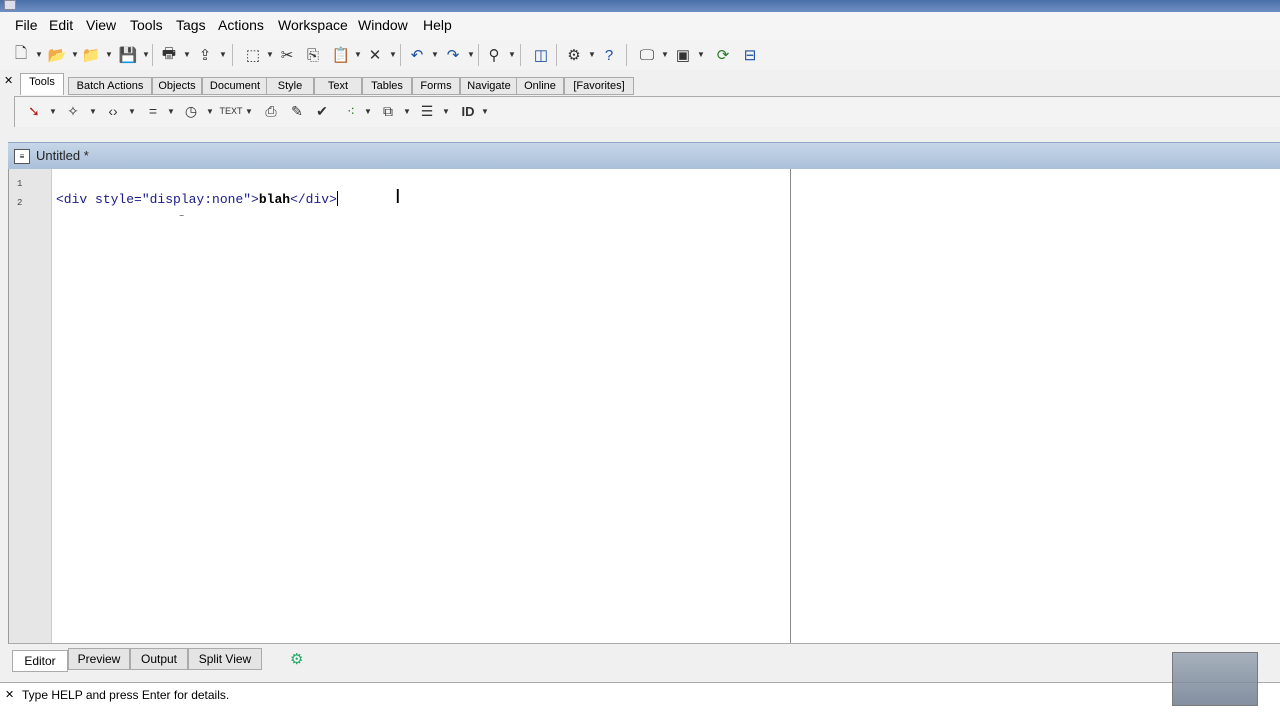 Image resolution: width=1280 pixels, height=721 pixels. I want to click on tab-tables: Tables, so click(387, 86).